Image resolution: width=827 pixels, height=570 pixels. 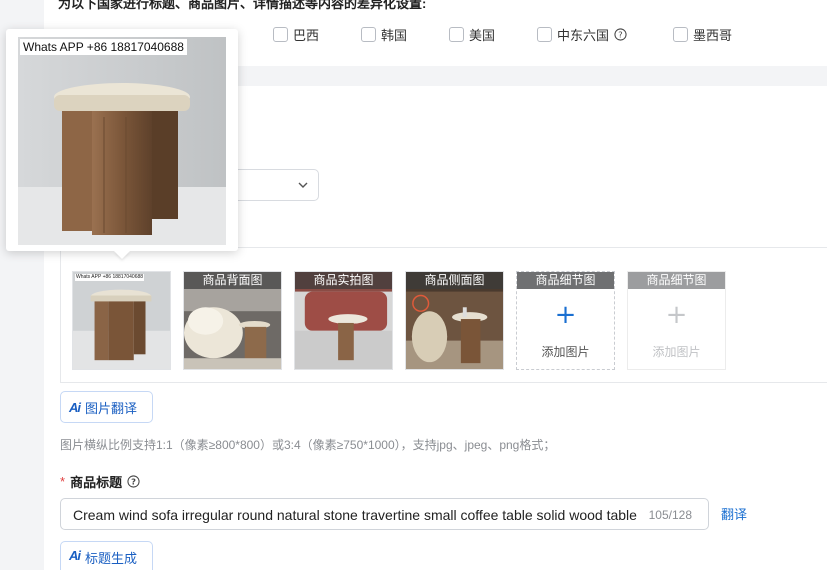 I want to click on title-generate-button: Ai 标题生成, so click(x=106, y=555).